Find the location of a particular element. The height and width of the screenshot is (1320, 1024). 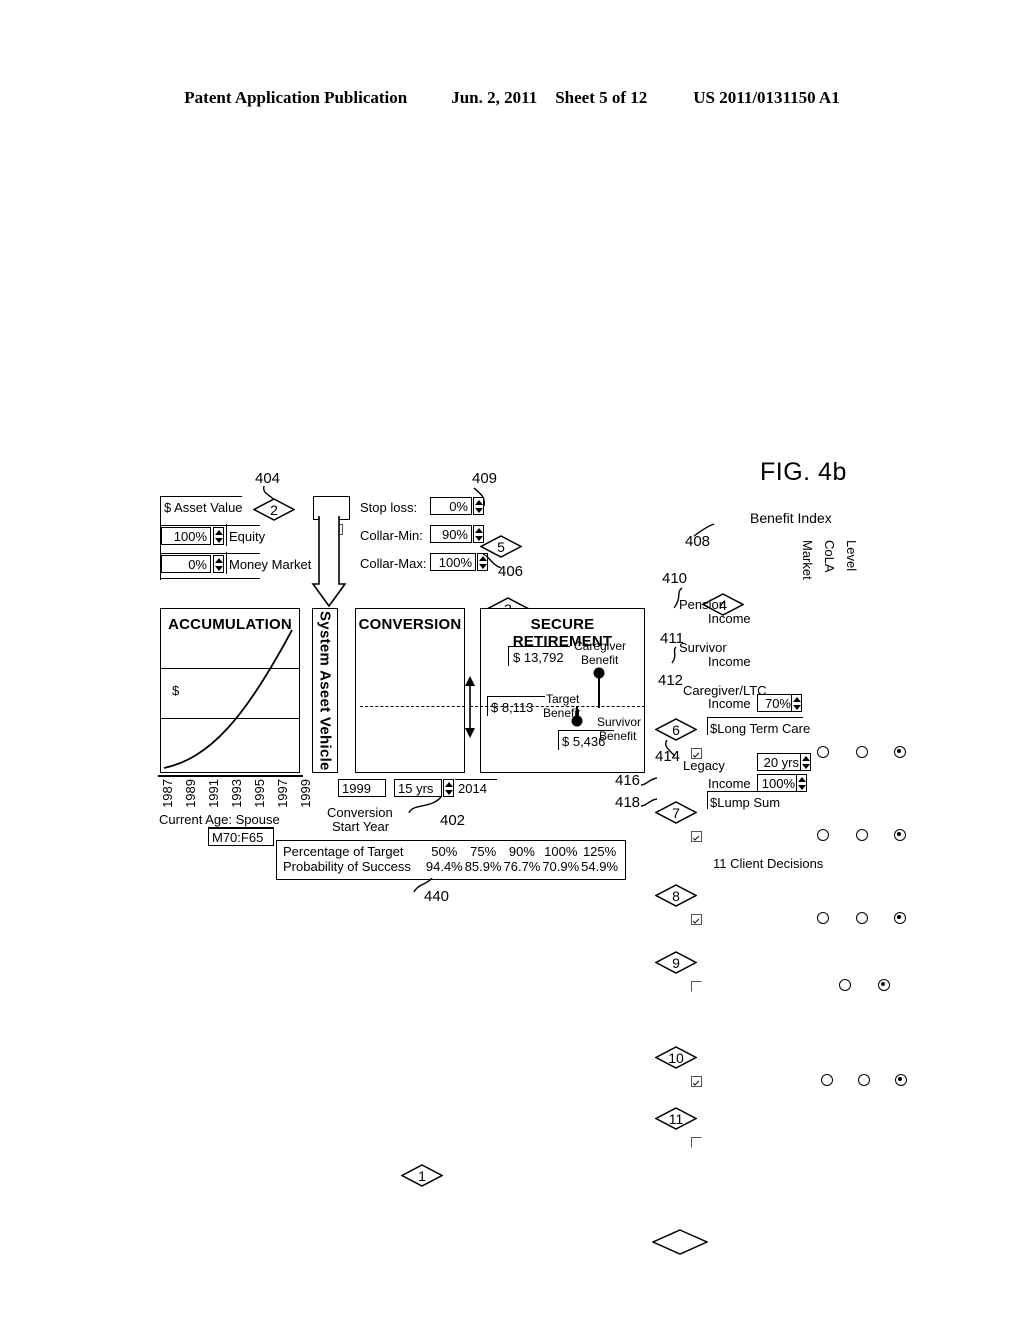

header-publication: Patent Application Publication is located at coordinates (296, 97).